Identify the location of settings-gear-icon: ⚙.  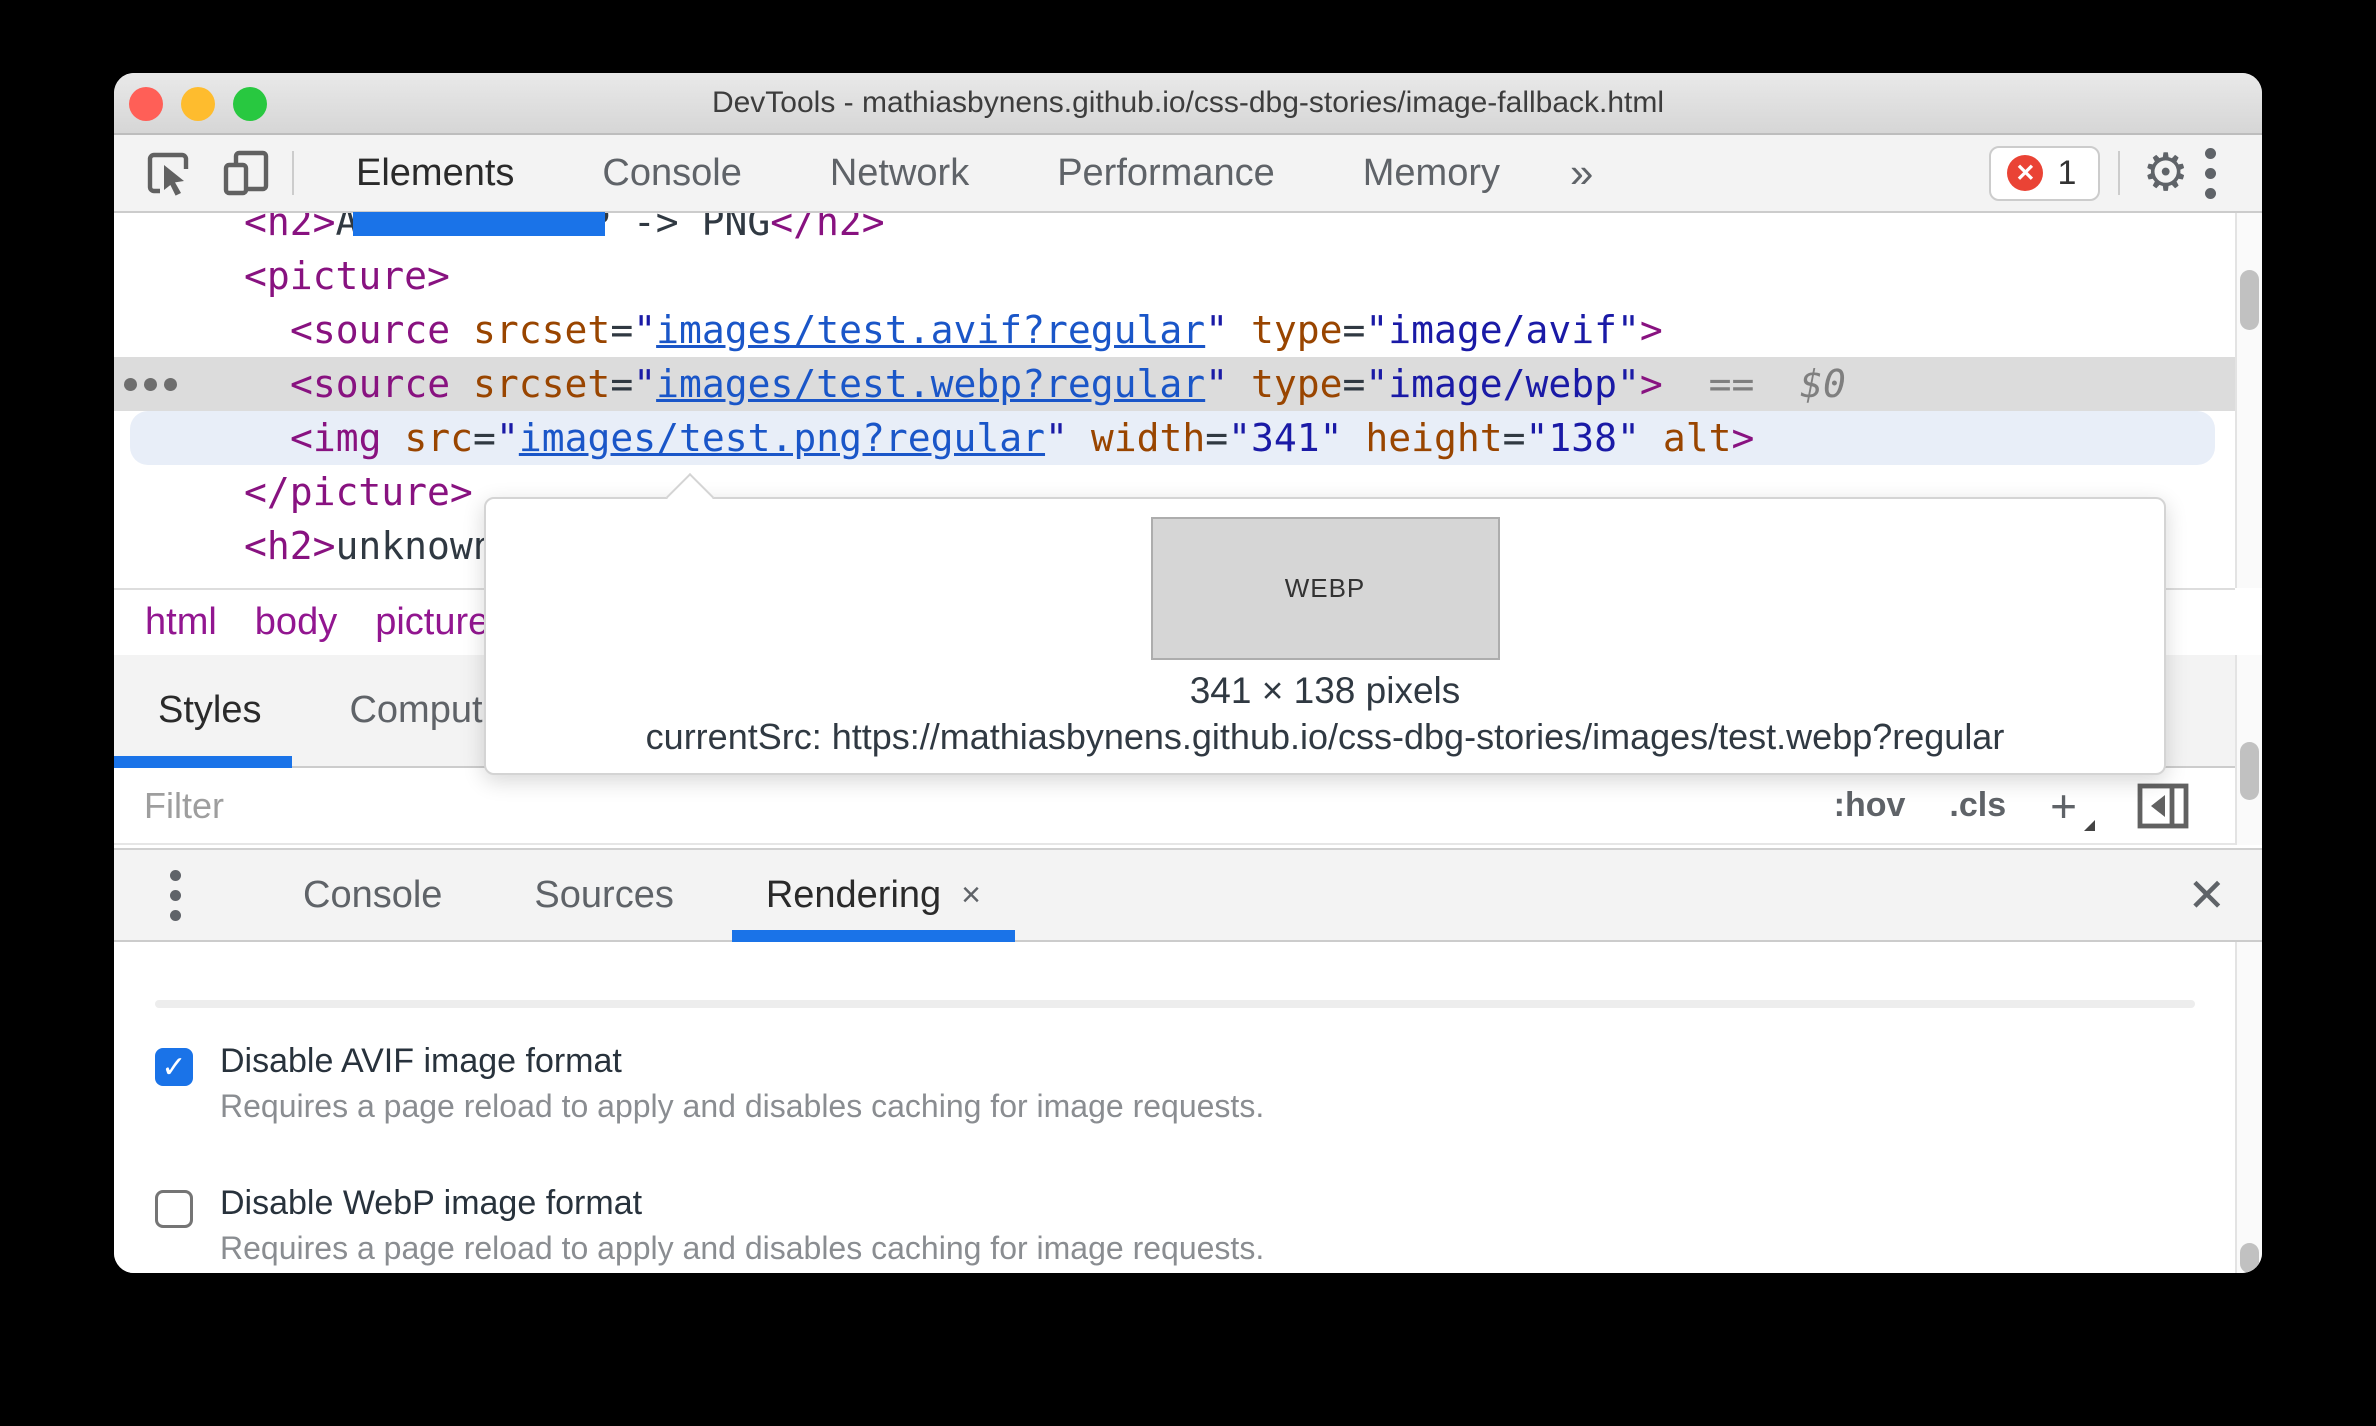
(2165, 173).